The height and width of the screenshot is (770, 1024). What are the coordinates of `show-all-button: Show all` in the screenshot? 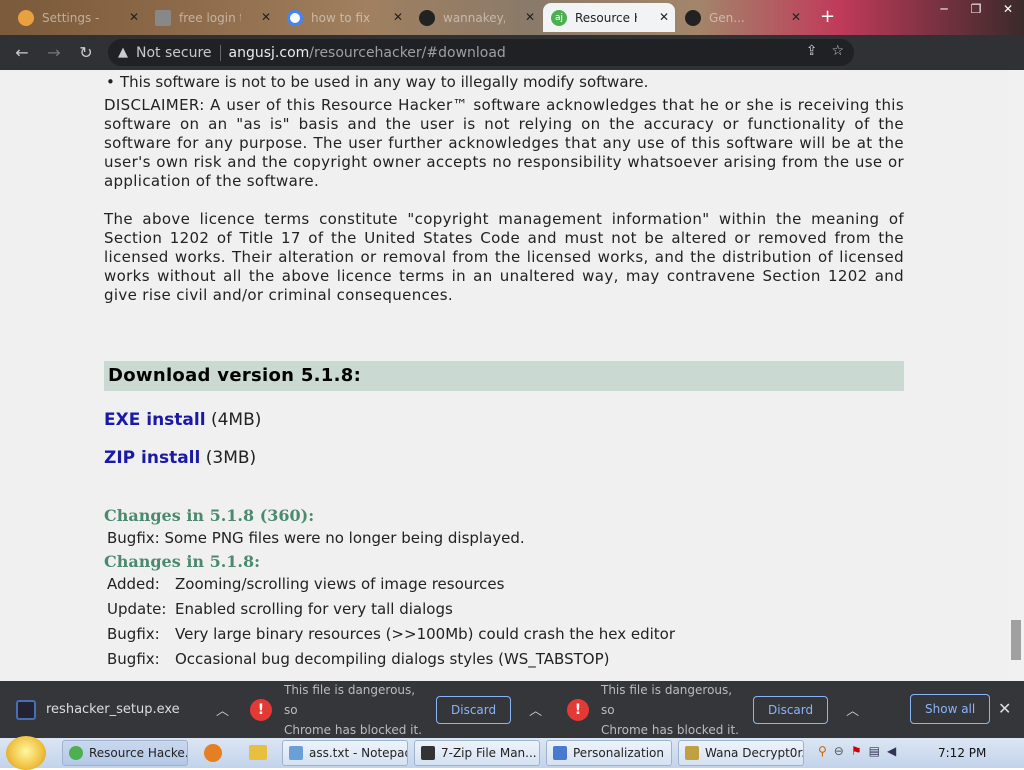 It's located at (950, 709).